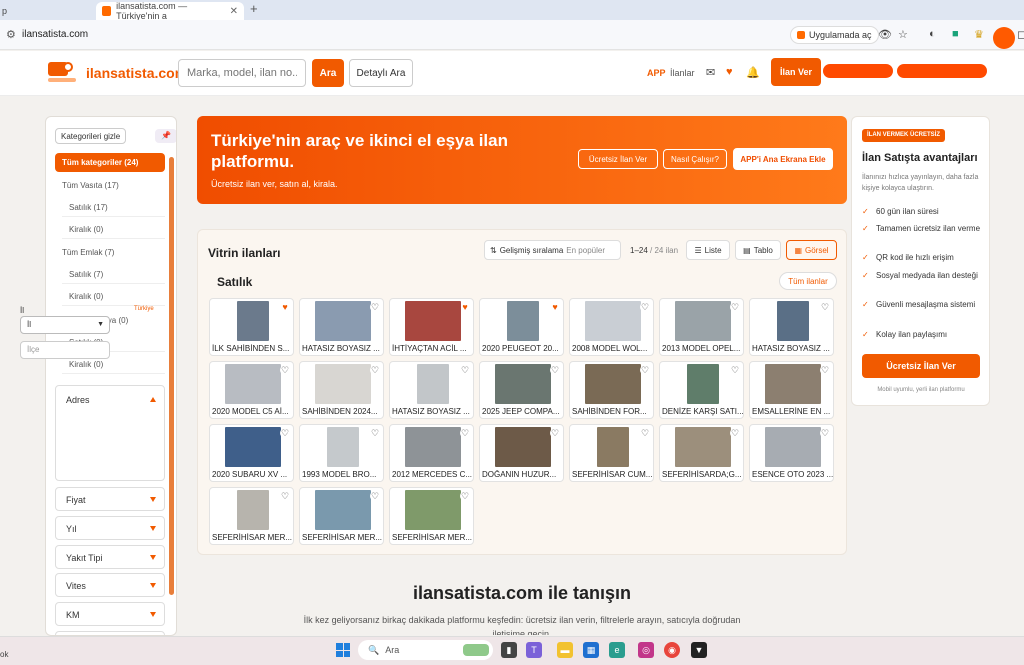 Image resolution: width=1024 pixels, height=665 pixels. Describe the element at coordinates (55, 34) in the screenshot. I see `url-field: ilansatista.com` at that location.